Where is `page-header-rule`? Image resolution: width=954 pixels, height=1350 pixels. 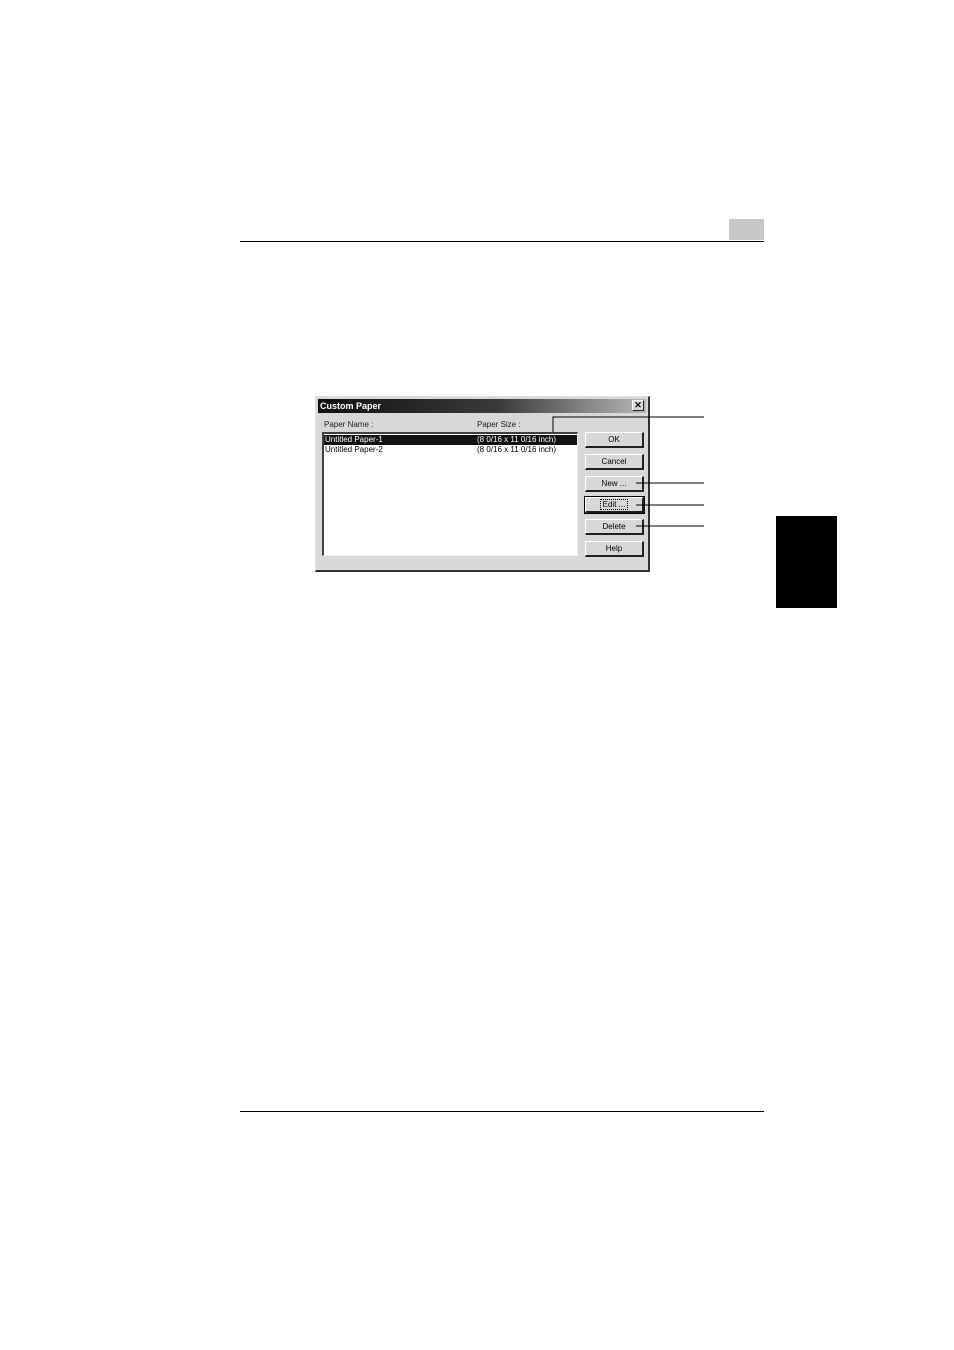 page-header-rule is located at coordinates (502, 241).